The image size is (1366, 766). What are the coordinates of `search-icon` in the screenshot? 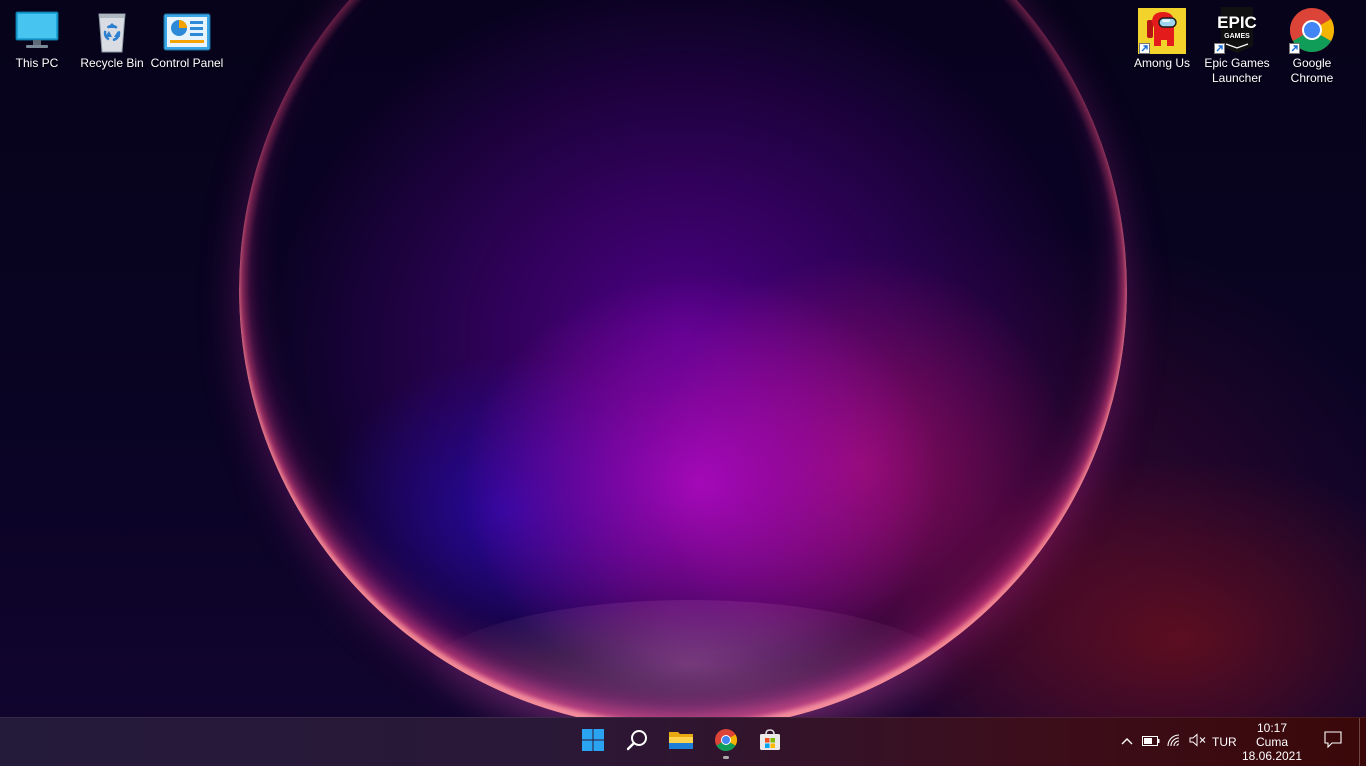 It's located at (637, 742).